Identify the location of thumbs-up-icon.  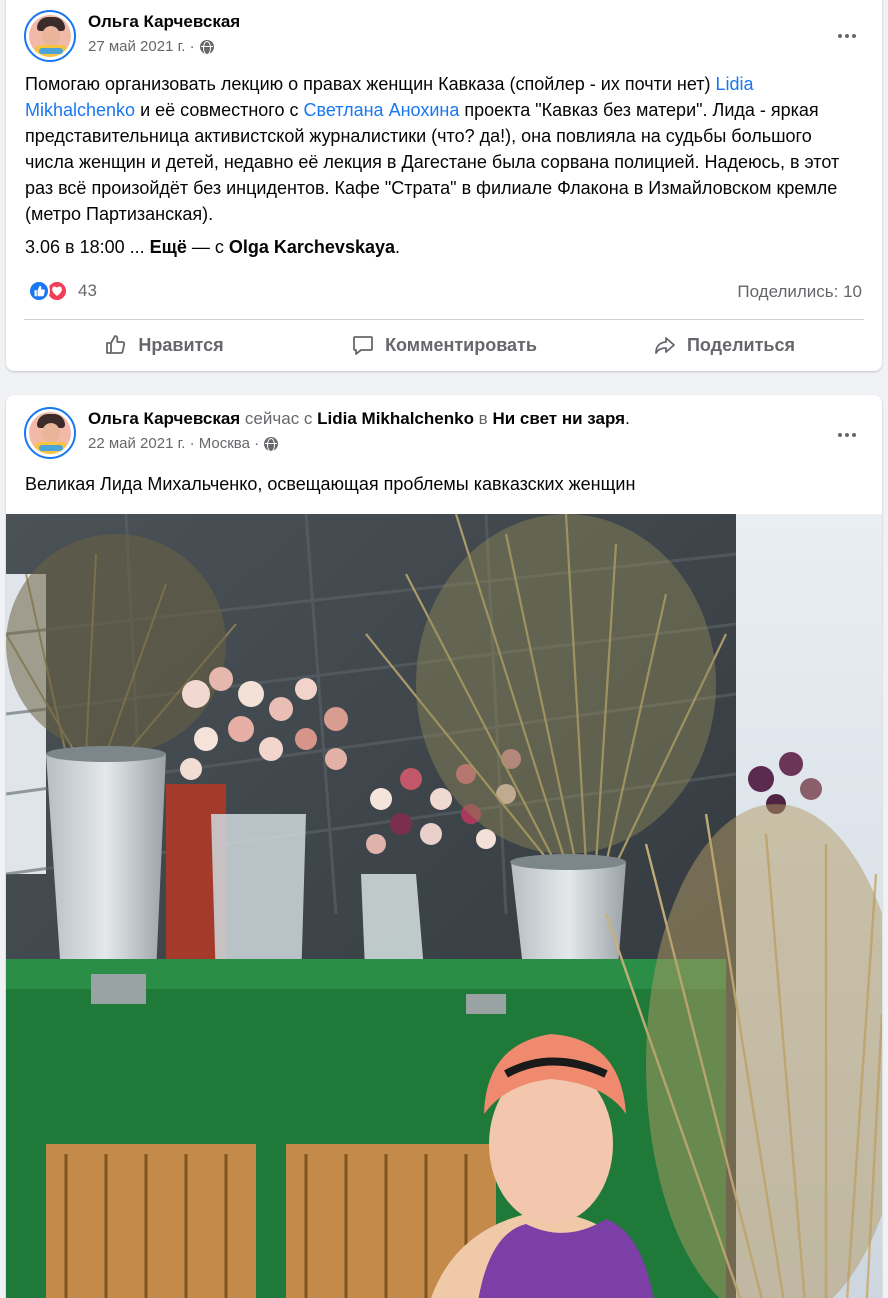
(116, 344).